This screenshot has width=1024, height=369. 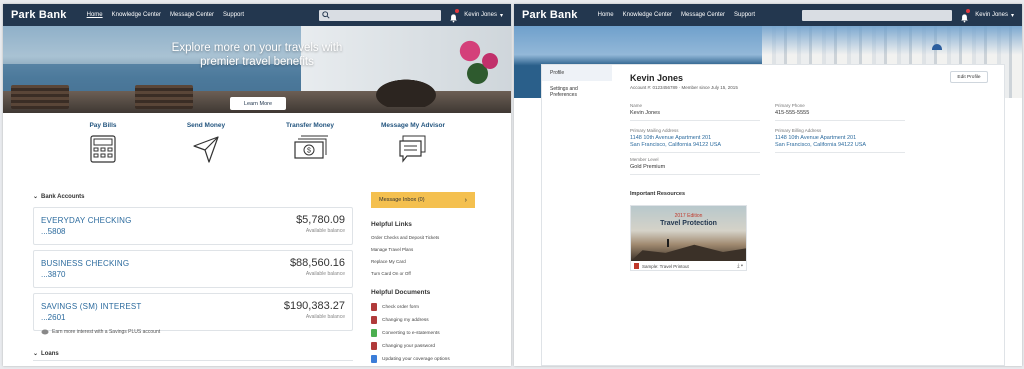 What do you see at coordinates (413, 125) in the screenshot?
I see `message-advisor-label: Message My Advisor` at bounding box center [413, 125].